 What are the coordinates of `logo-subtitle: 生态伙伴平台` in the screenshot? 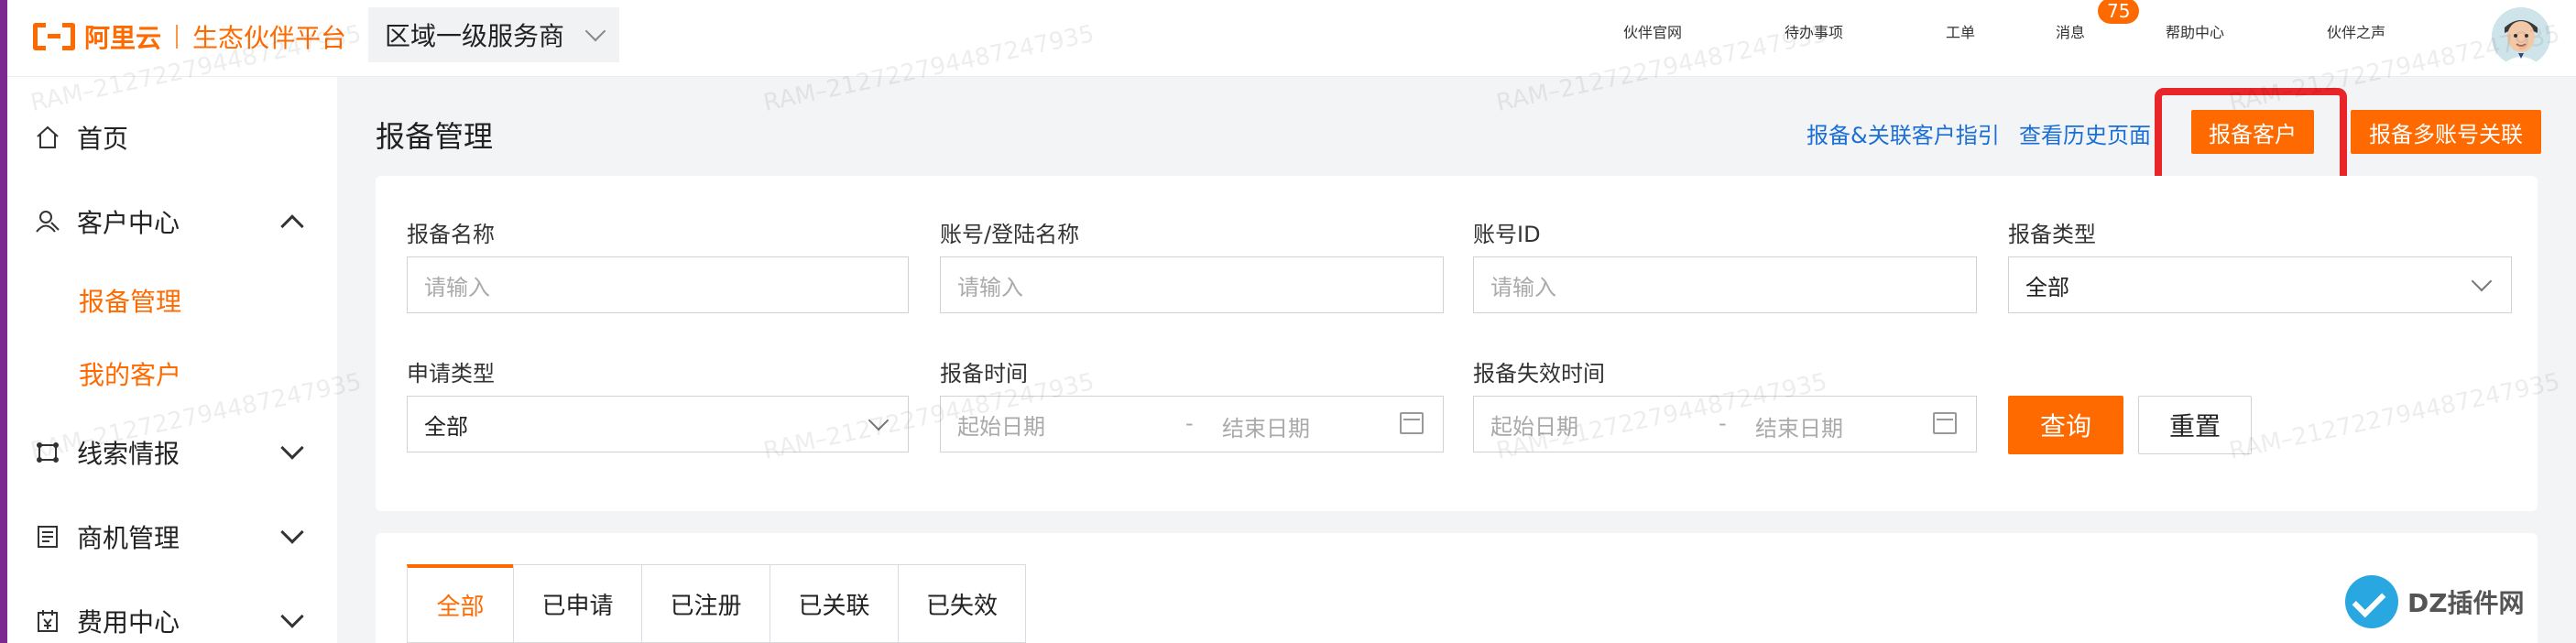 It's located at (270, 38).